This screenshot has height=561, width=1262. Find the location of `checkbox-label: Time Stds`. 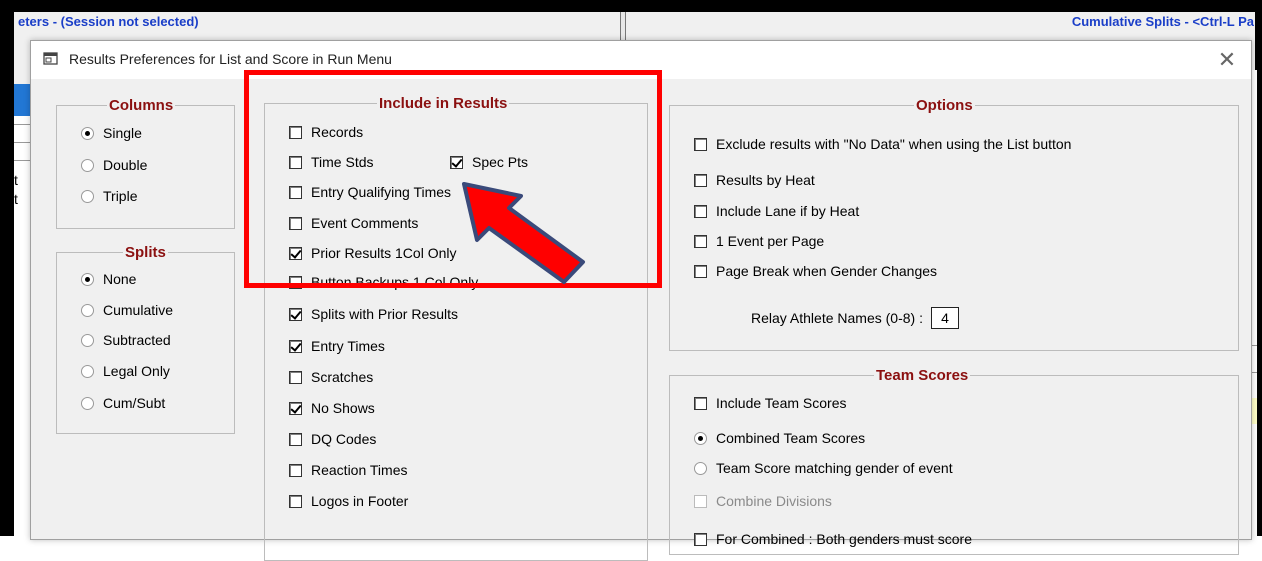

checkbox-label: Time Stds is located at coordinates (342, 162).